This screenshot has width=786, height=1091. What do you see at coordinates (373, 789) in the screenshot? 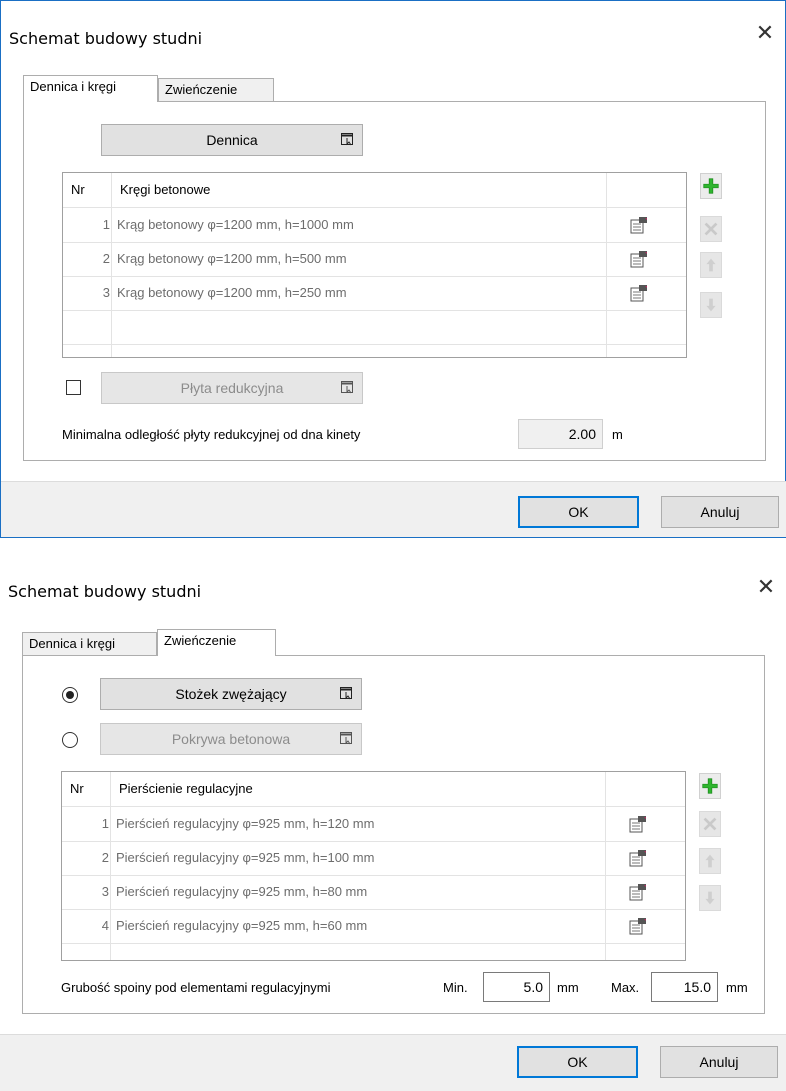
I see `grid-header: Nr Pierścienie regulacyjne` at bounding box center [373, 789].